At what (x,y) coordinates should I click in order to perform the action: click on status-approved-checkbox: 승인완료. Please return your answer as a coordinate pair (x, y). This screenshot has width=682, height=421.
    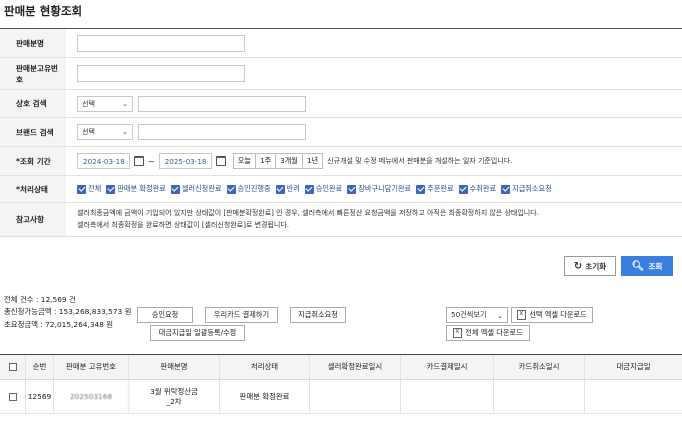
    Looking at the image, I should click on (323, 189).